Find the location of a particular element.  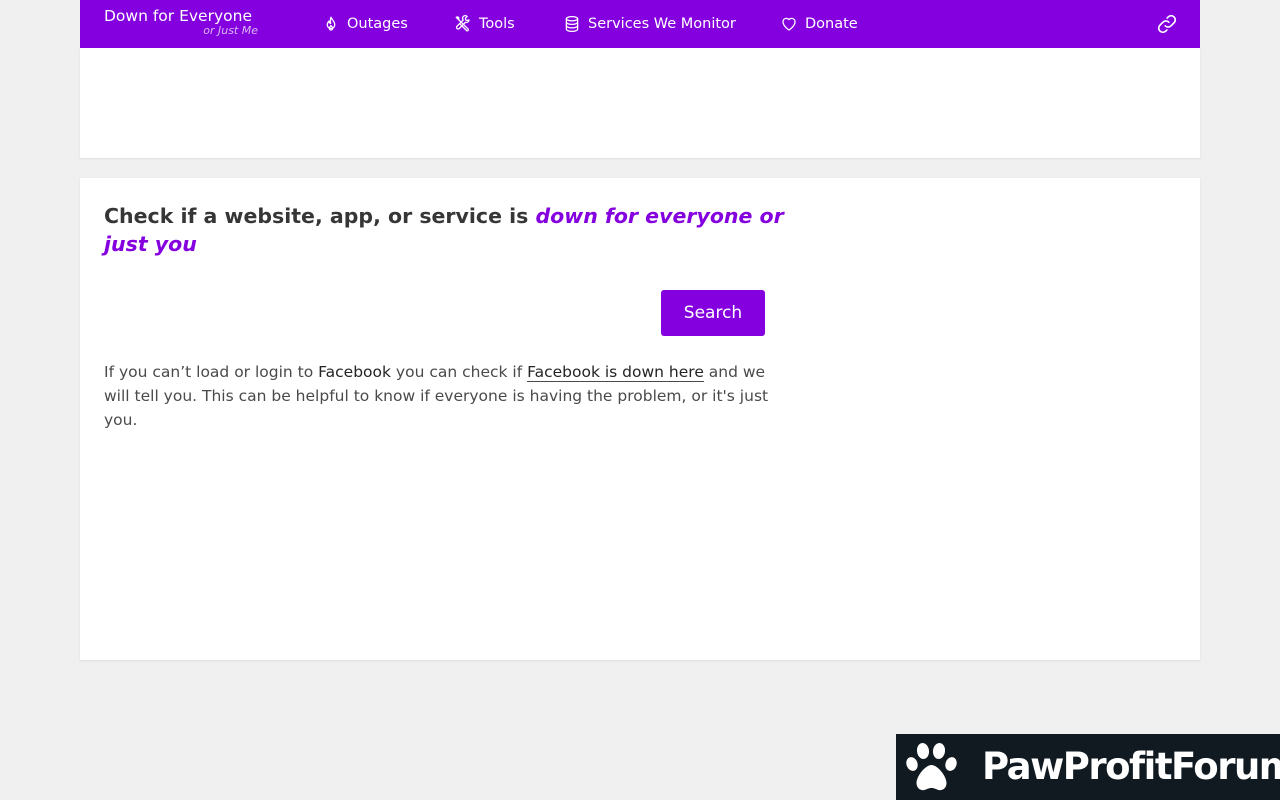

heart-icon is located at coordinates (789, 24).